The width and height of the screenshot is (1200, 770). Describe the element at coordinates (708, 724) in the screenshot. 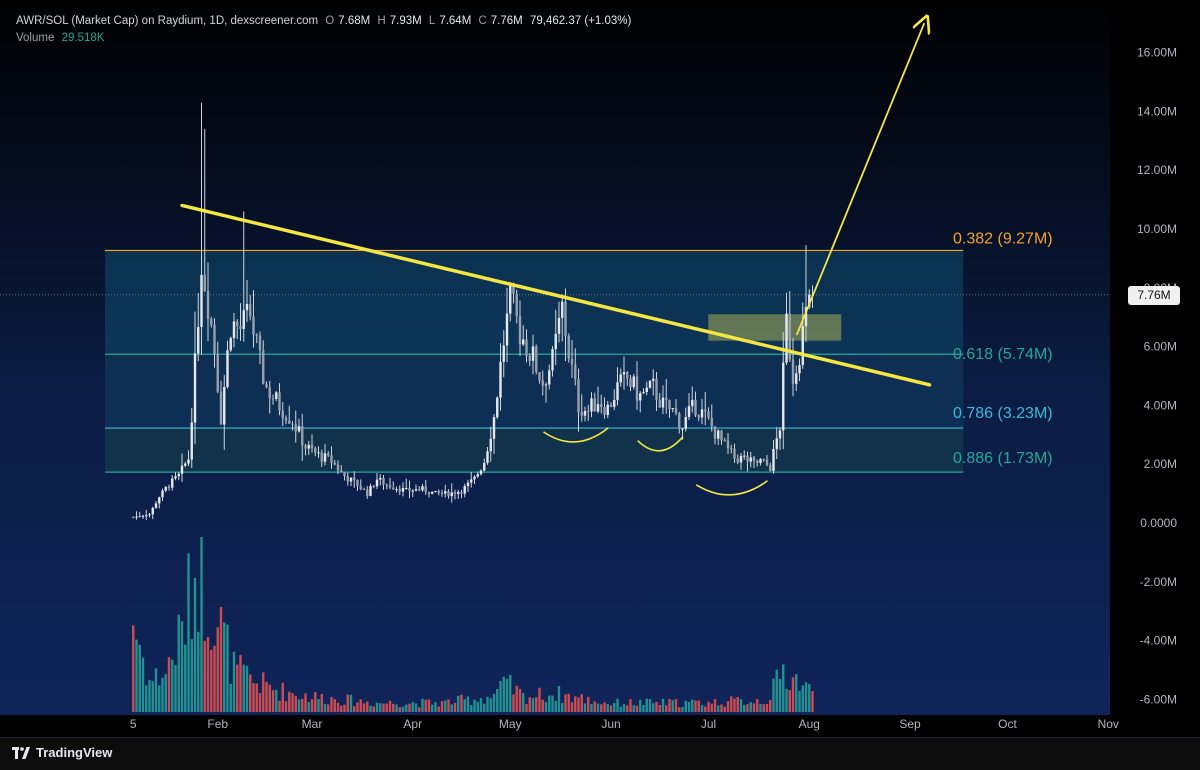

I see `x-axis-tick: Jul` at that location.